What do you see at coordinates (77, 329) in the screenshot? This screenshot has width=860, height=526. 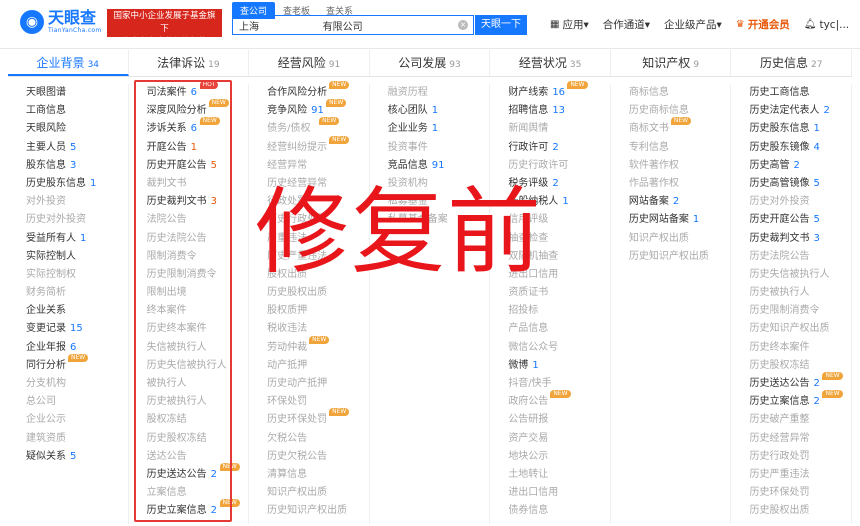 I see `list-item: 变更记录 15` at bounding box center [77, 329].